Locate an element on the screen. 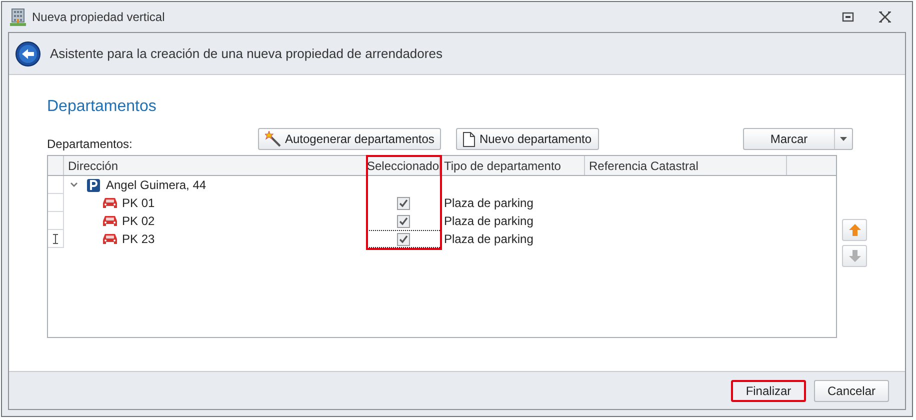 The image size is (916, 420). text-cursor-icon is located at coordinates (55, 239).